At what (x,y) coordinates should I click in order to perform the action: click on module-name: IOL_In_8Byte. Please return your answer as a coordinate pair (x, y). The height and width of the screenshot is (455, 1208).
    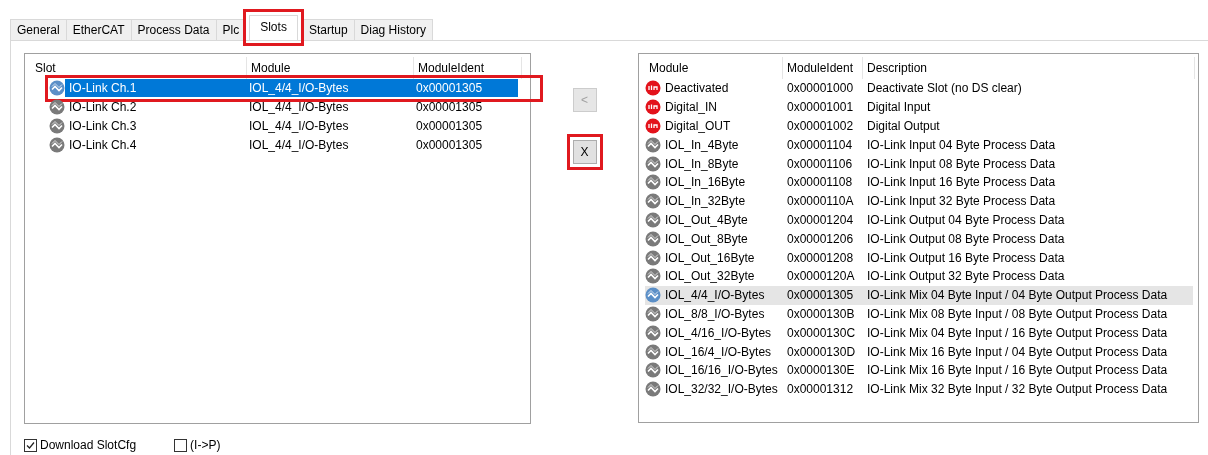
    Looking at the image, I should click on (702, 163).